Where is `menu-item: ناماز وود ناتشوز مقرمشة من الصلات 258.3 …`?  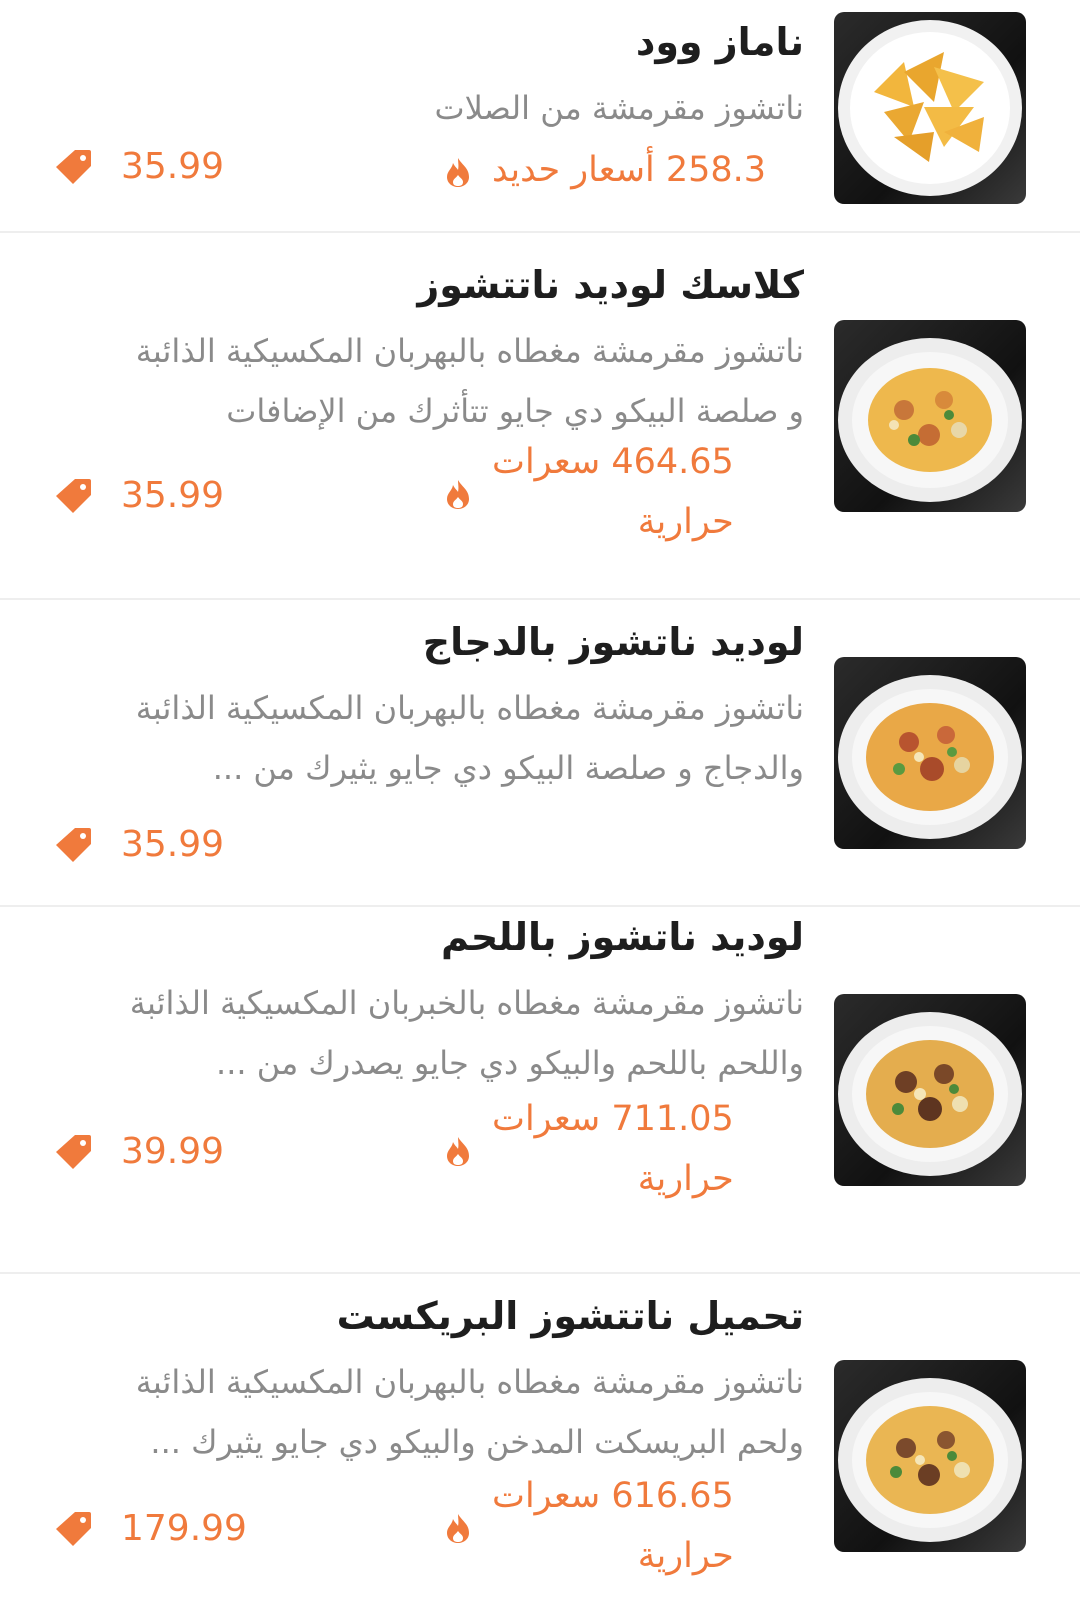 menu-item: ناماز وود ناتشوز مقرمشة من الصلات 258.3 … is located at coordinates (540, 116).